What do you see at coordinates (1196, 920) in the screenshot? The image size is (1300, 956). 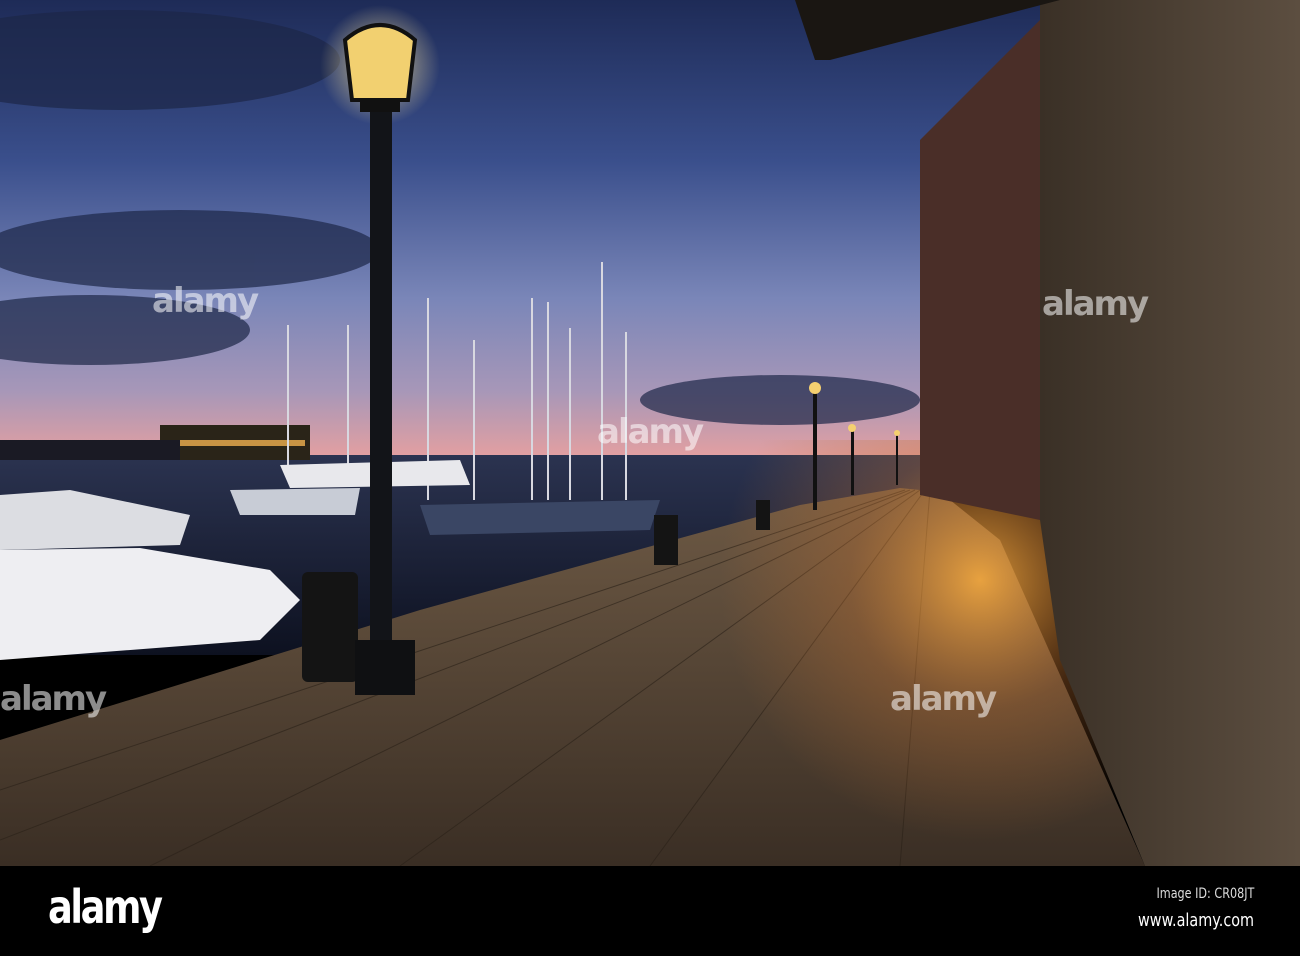 I see `site-url: www.alamy.com` at bounding box center [1196, 920].